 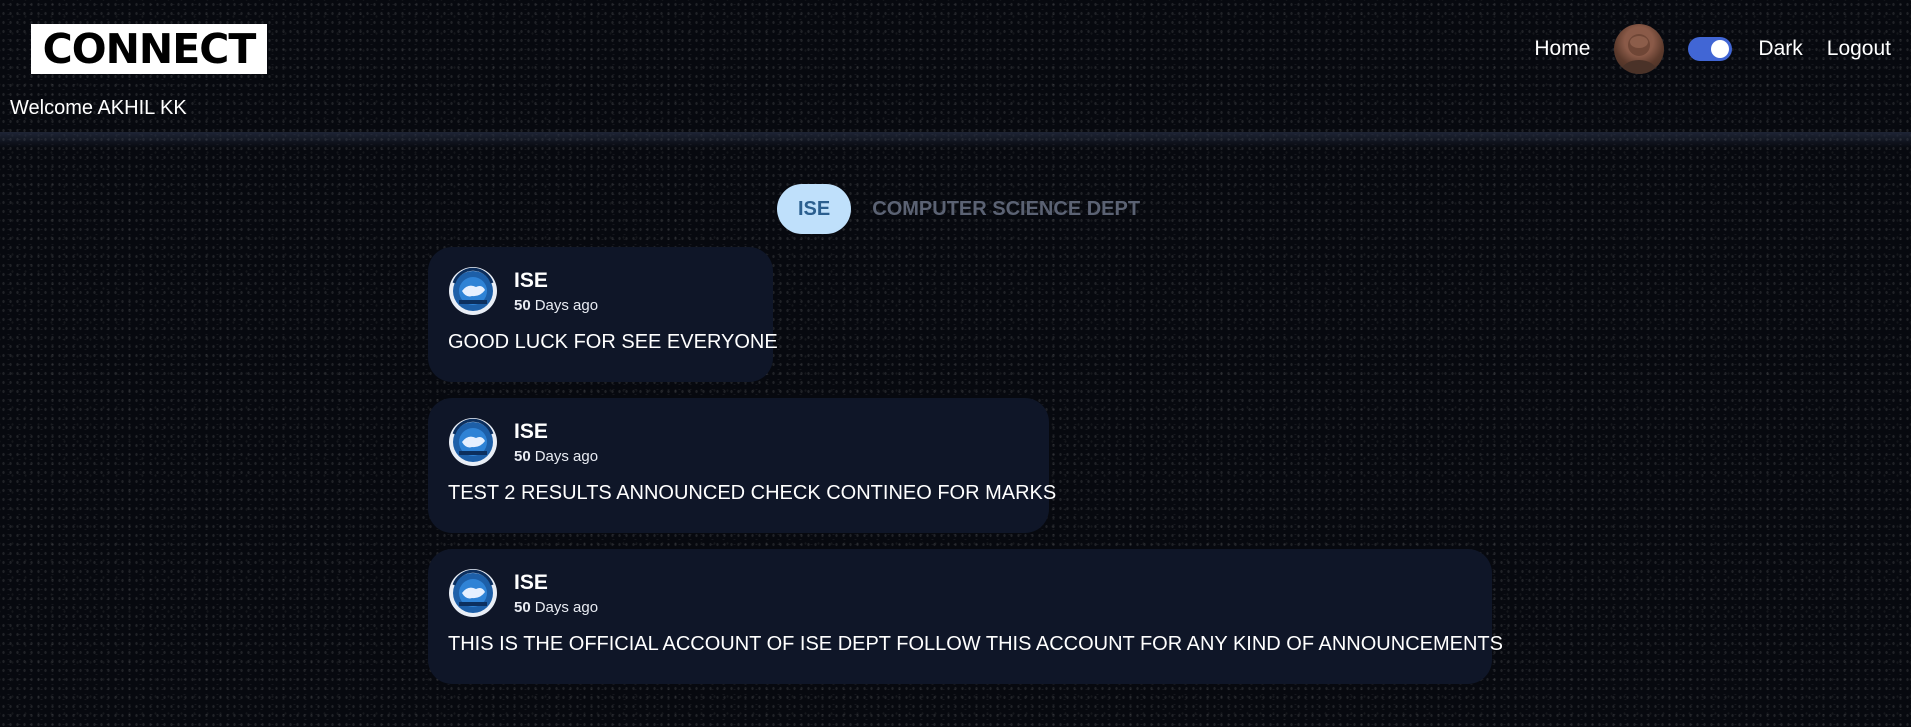 I want to click on post-body: GOOD LUCK FOR SEE EVERYONE, so click(x=613, y=342).